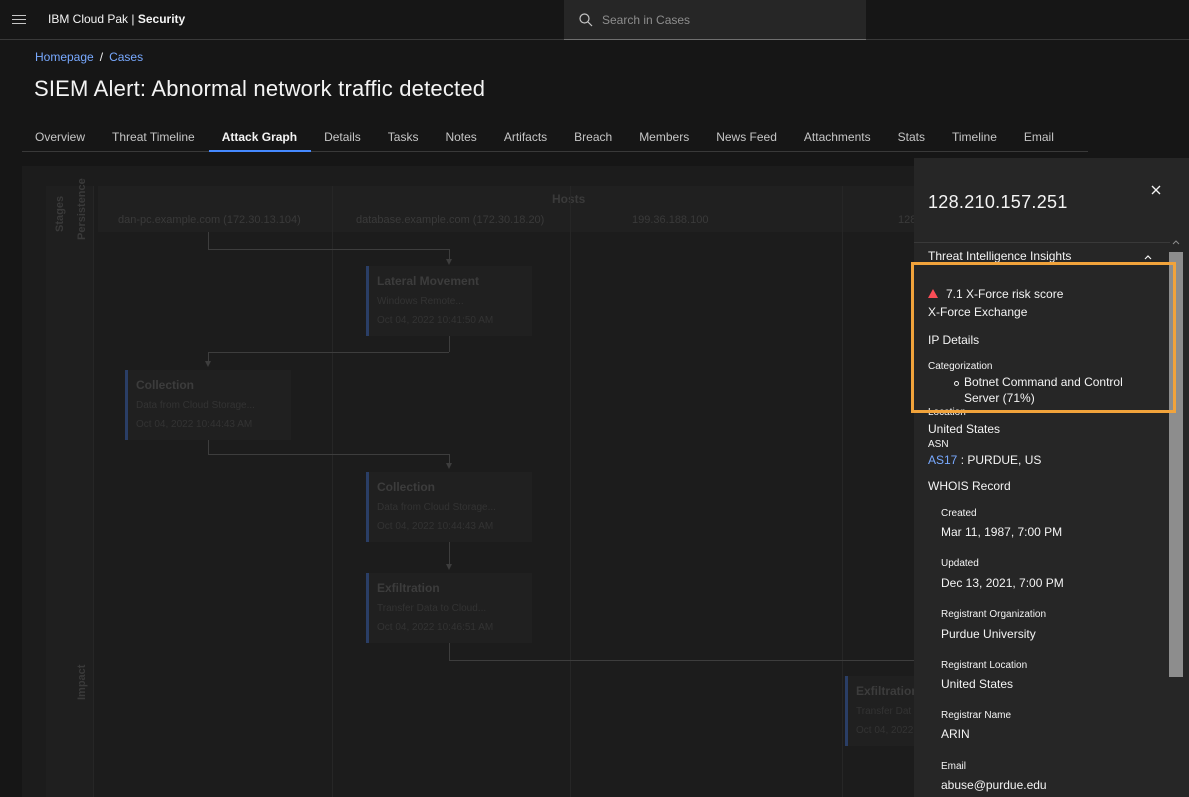  Describe the element at coordinates (998, 202) in the screenshot. I see `panel-ip-title: 128.210.157.251` at that location.